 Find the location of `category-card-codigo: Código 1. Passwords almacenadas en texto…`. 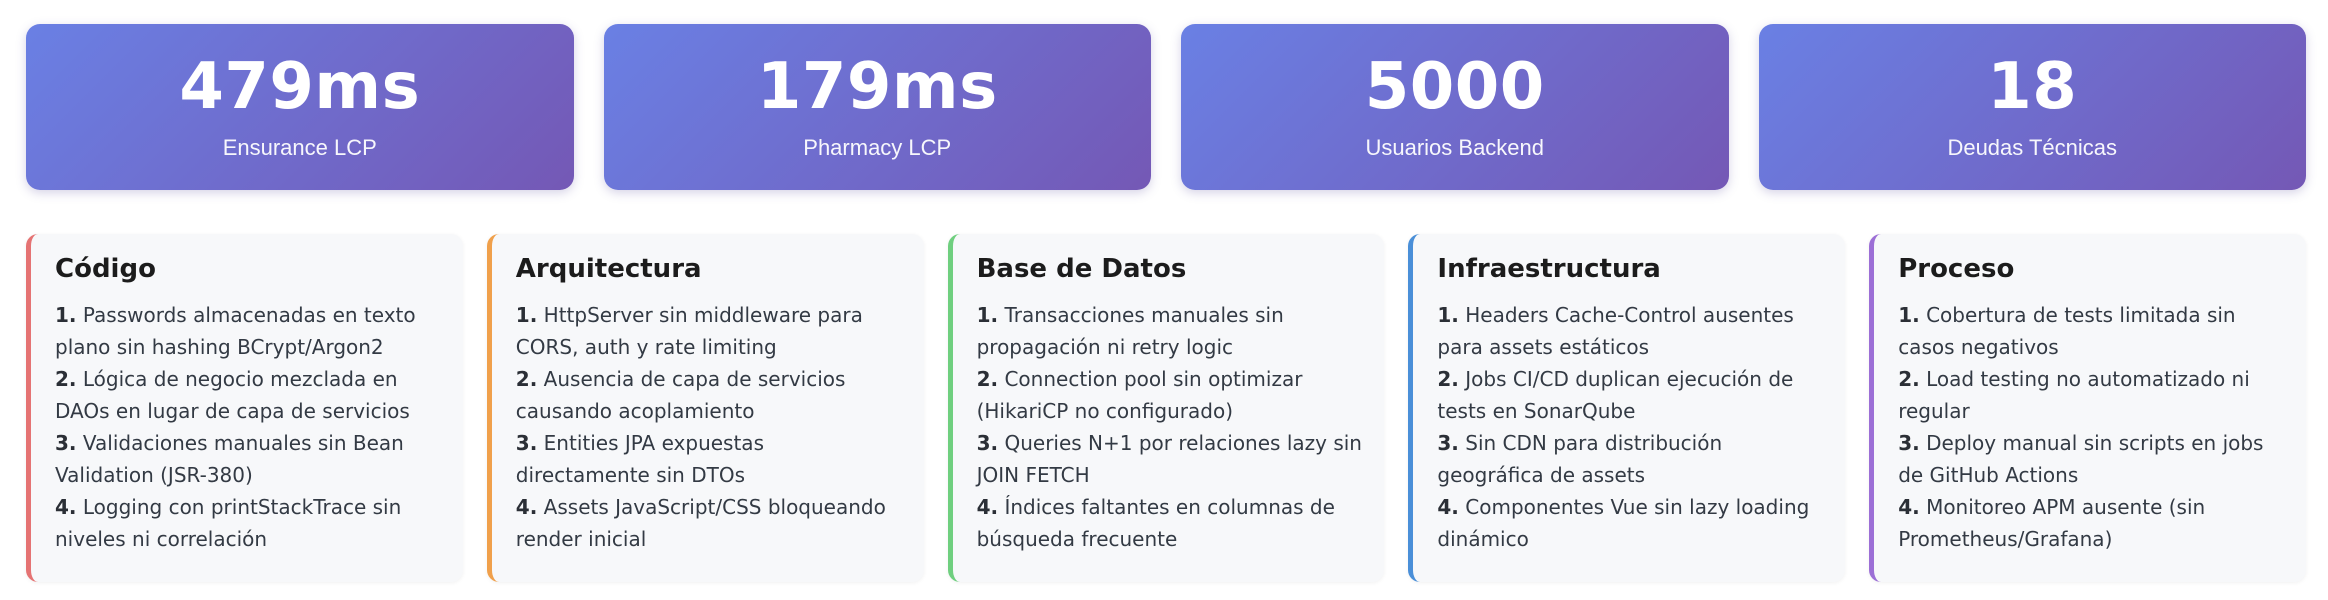

category-card-codigo: Código 1. Passwords almacenadas en texto… is located at coordinates (244, 408).